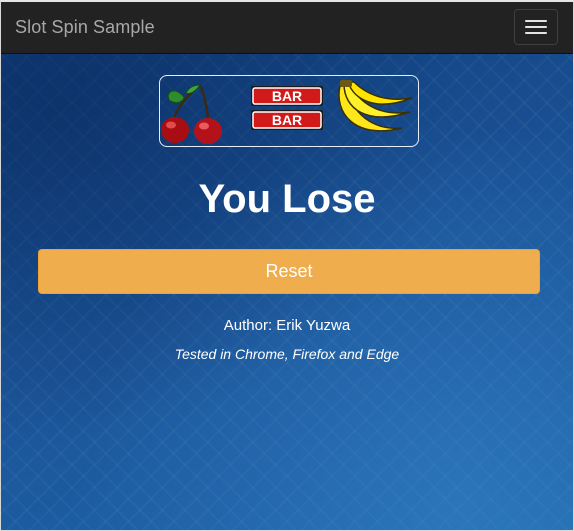 This screenshot has height=531, width=574. Describe the element at coordinates (536, 21) in the screenshot. I see `hamburger-icon` at that location.